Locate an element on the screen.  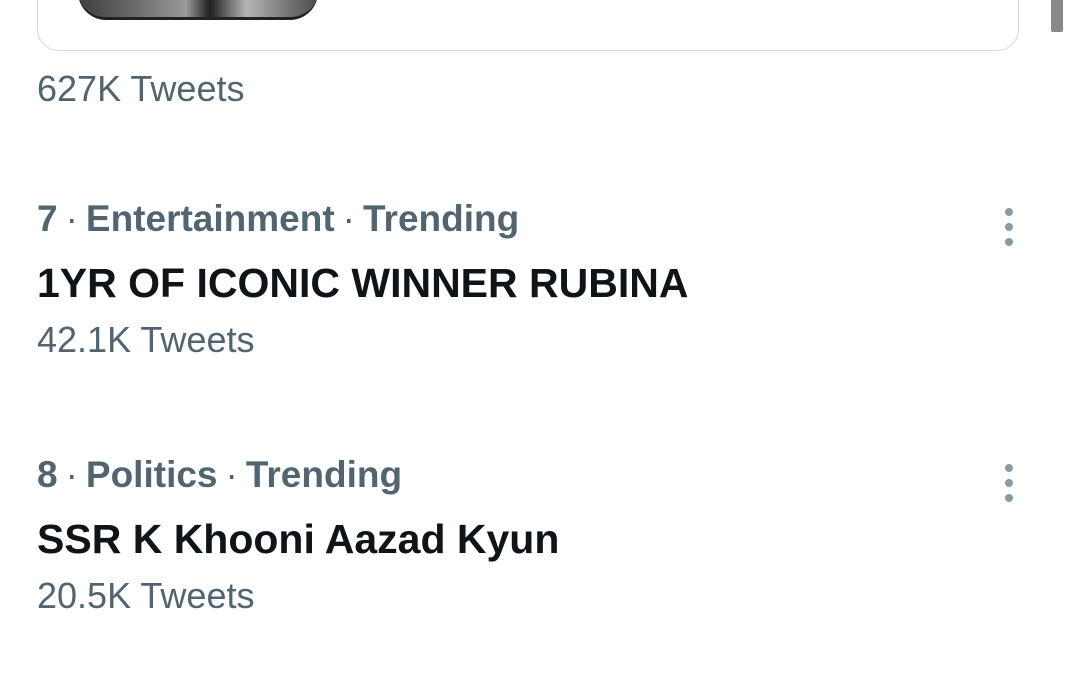
previous-trend-tweet-count: 627K Tweets is located at coordinates (141, 88).